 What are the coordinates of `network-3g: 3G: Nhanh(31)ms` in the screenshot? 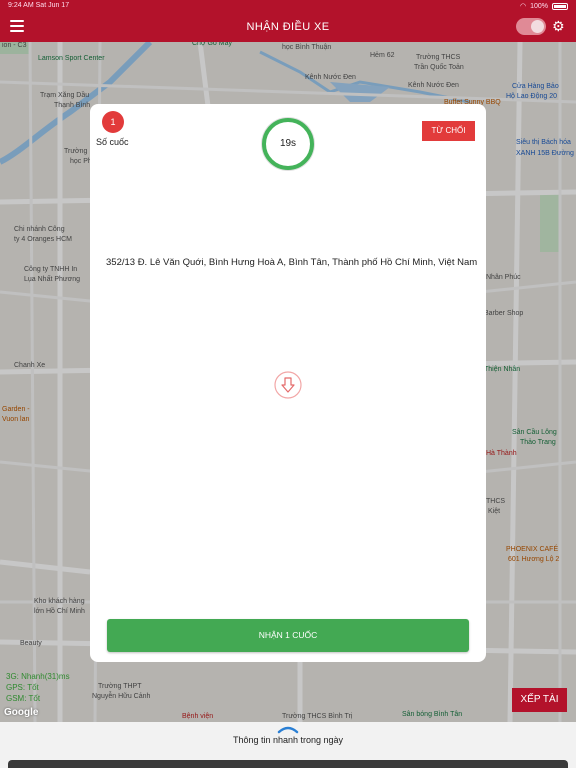 It's located at (38, 676).